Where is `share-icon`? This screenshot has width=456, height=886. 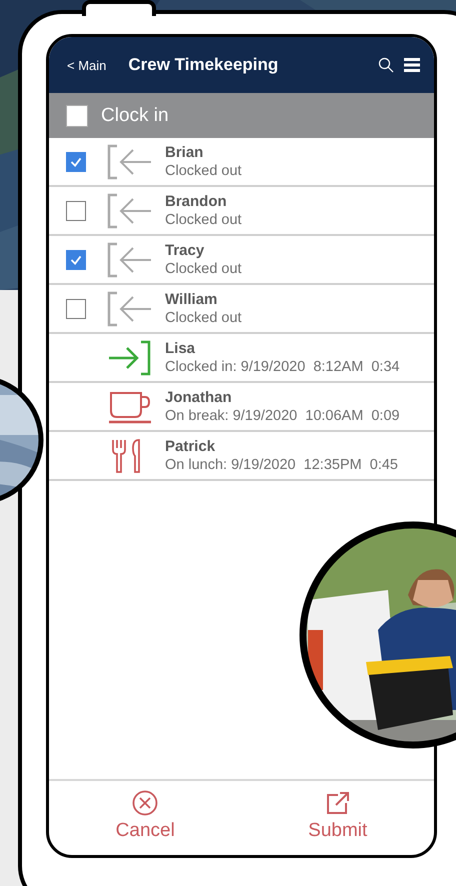
share-icon is located at coordinates (337, 803).